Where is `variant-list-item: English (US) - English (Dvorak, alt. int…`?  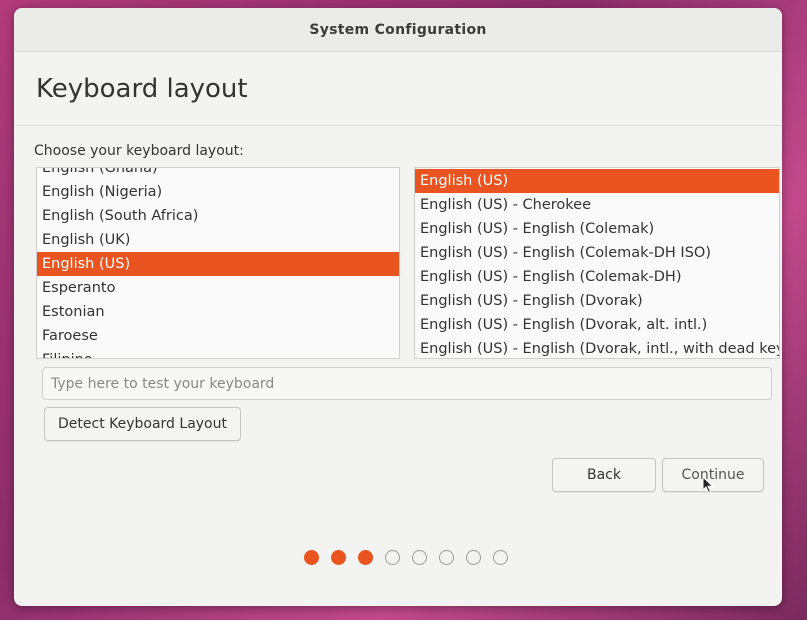
variant-list-item: English (US) - English (Dvorak, alt. int… is located at coordinates (597, 325).